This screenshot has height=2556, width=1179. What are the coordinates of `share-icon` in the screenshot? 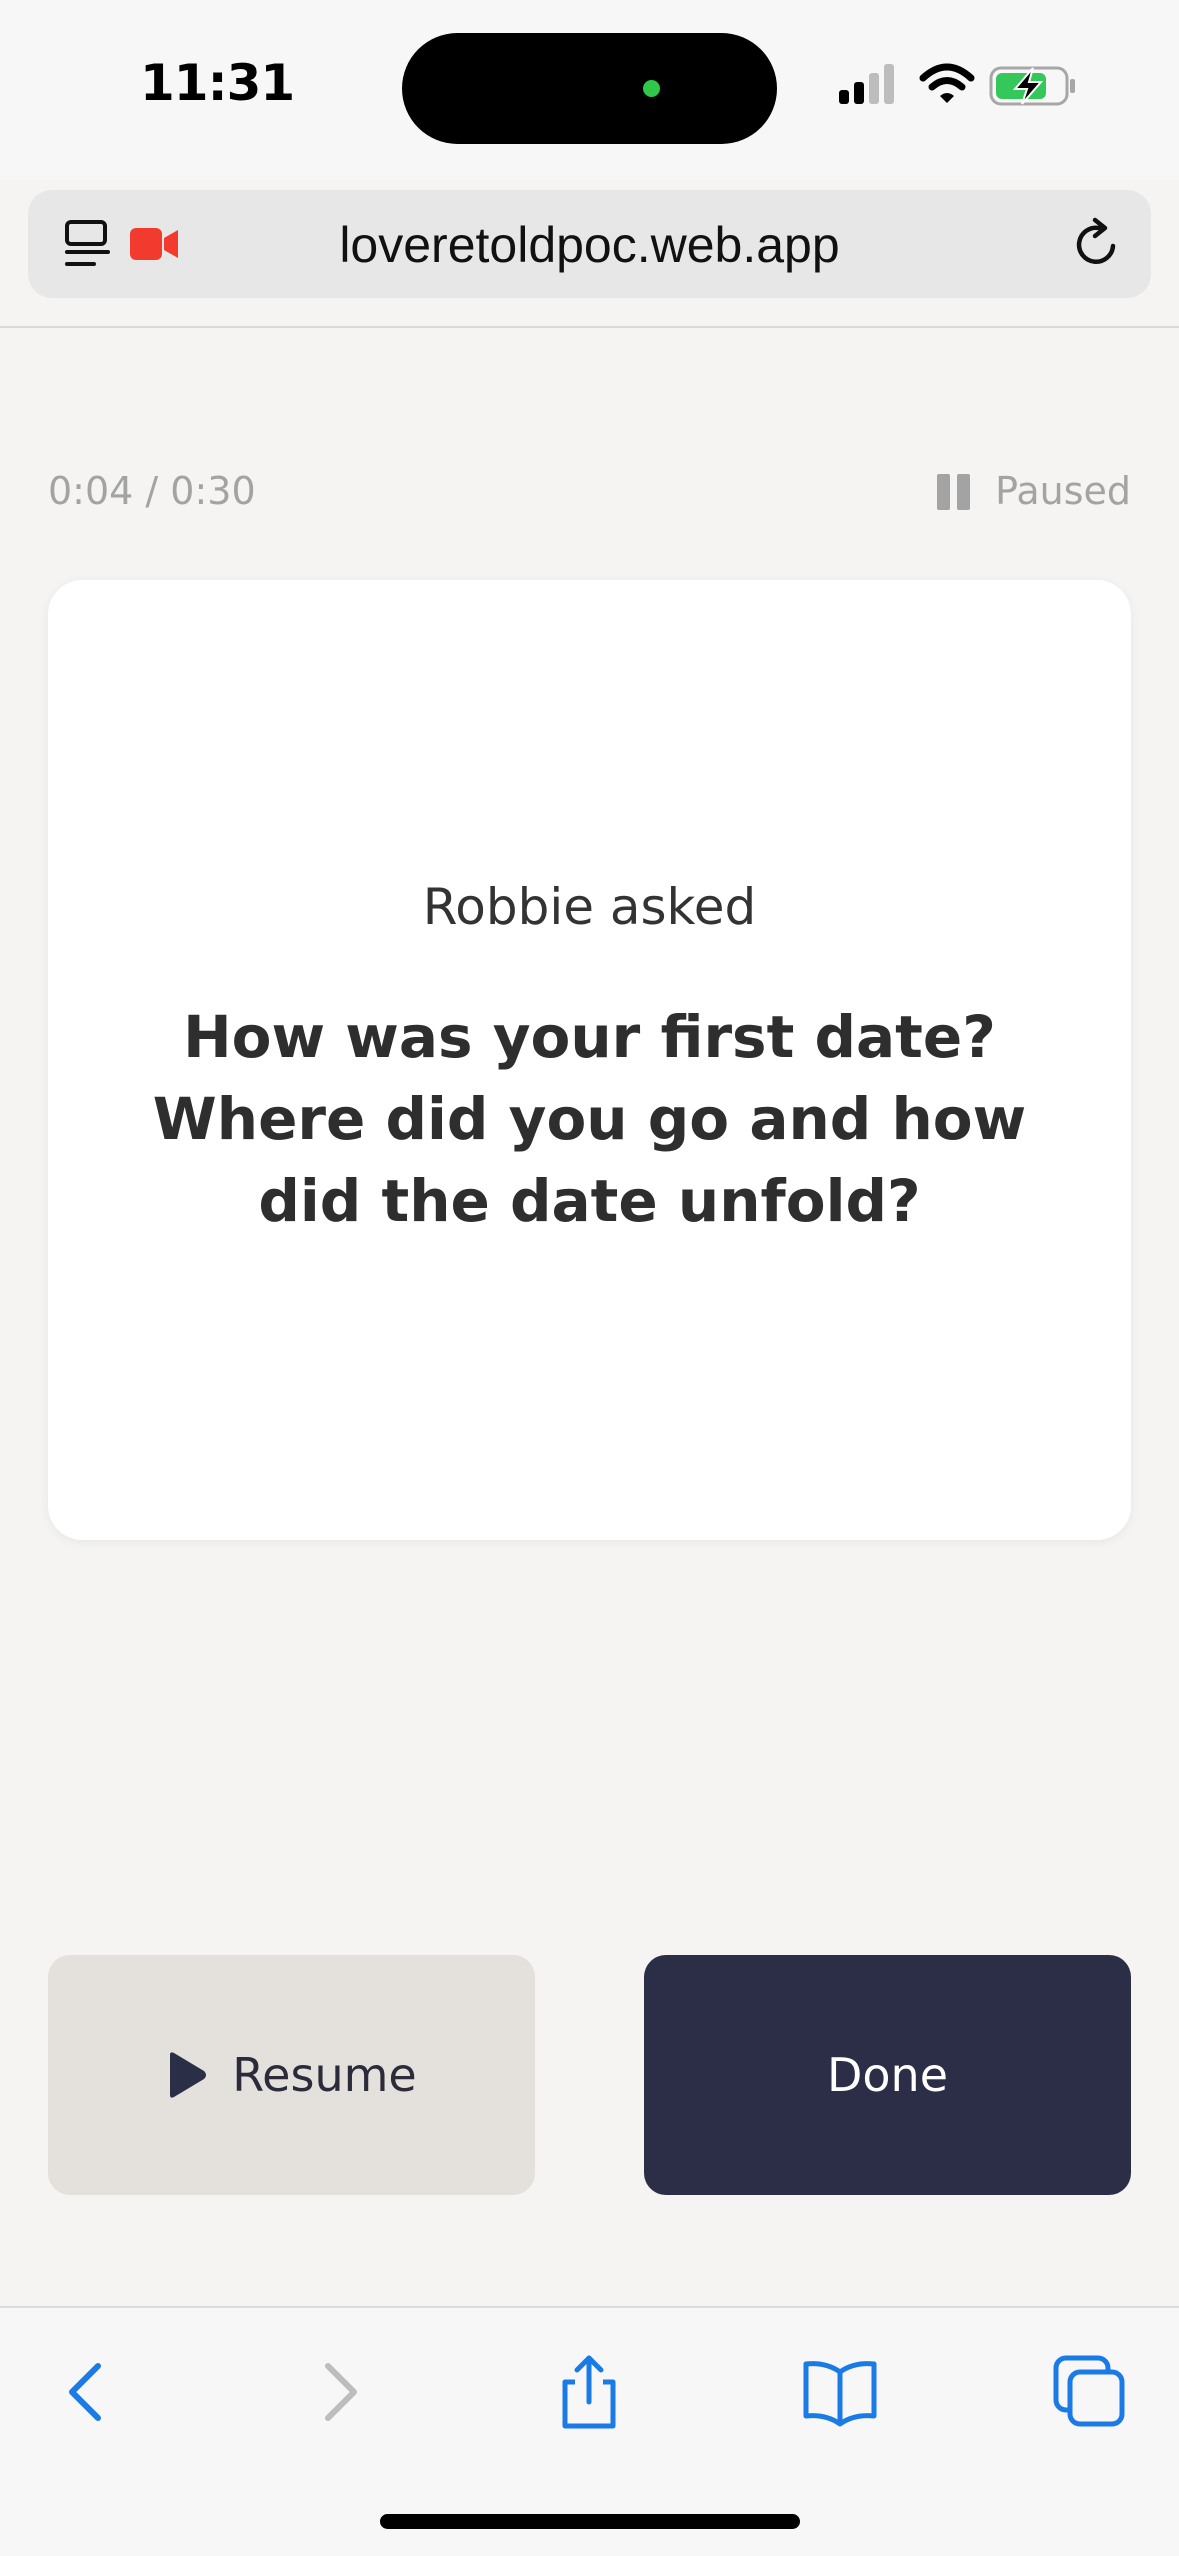 It's located at (589, 2392).